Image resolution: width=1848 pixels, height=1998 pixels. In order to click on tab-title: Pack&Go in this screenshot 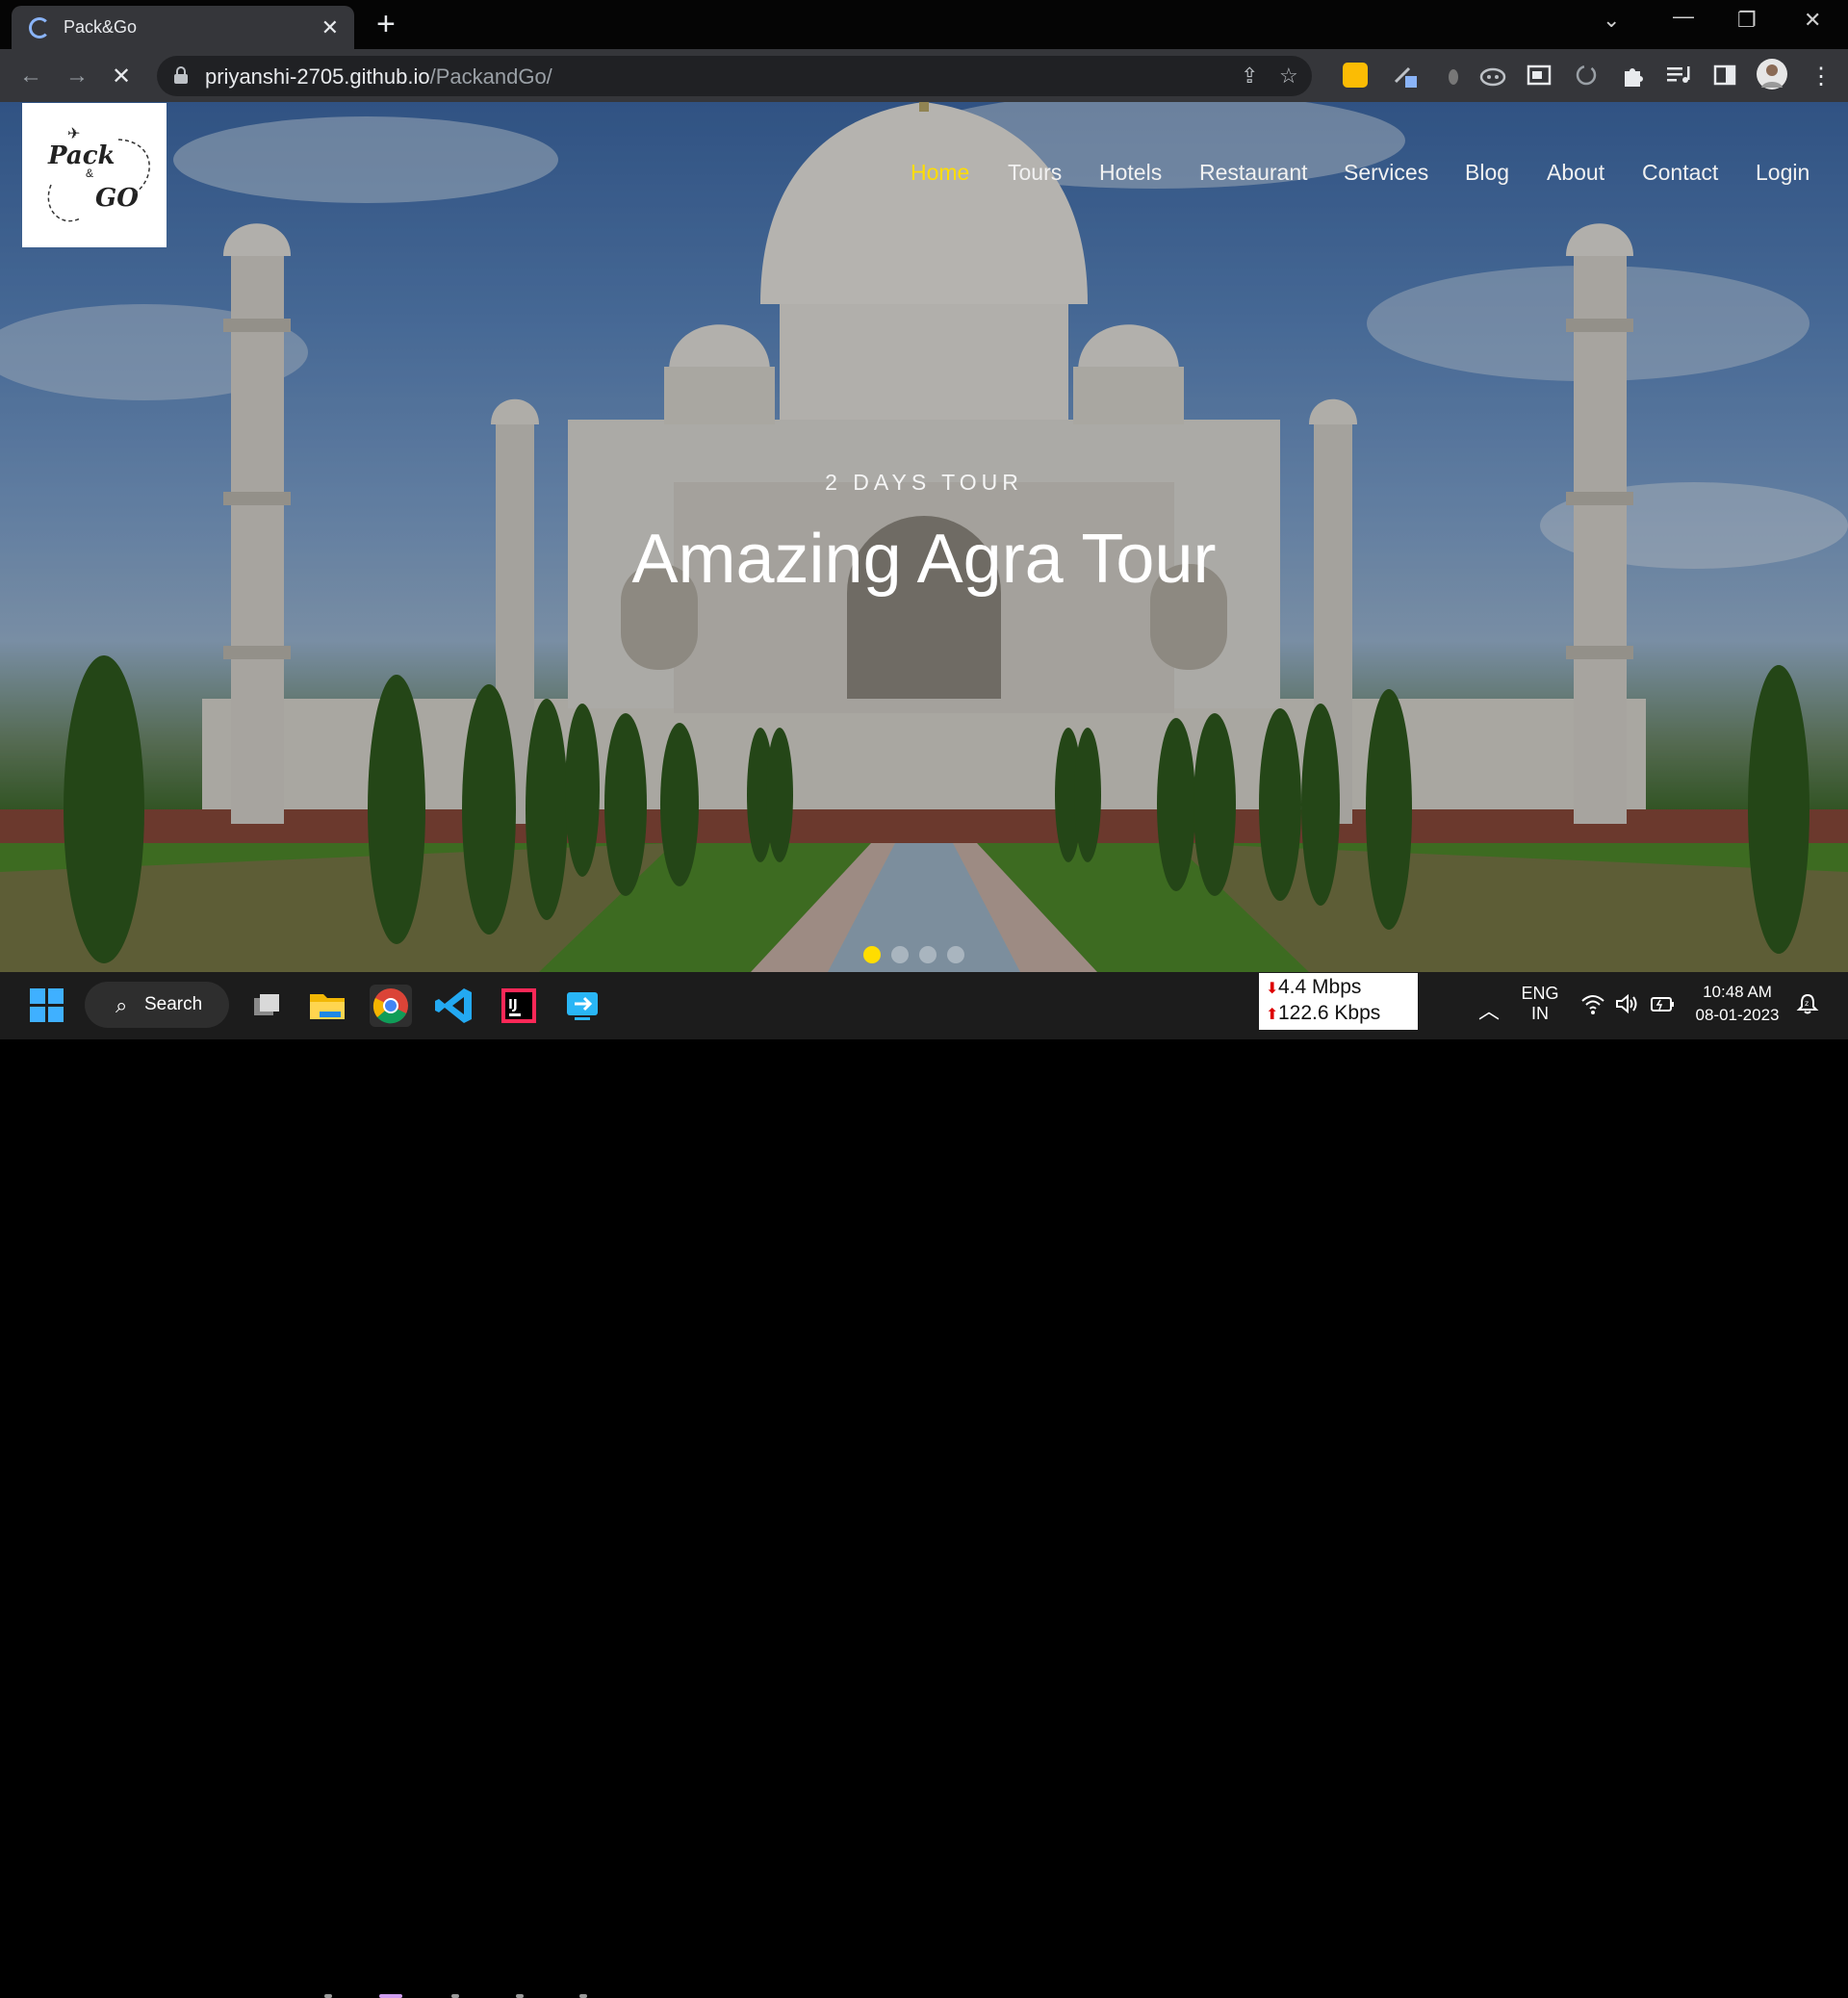, I will do `click(101, 27)`.